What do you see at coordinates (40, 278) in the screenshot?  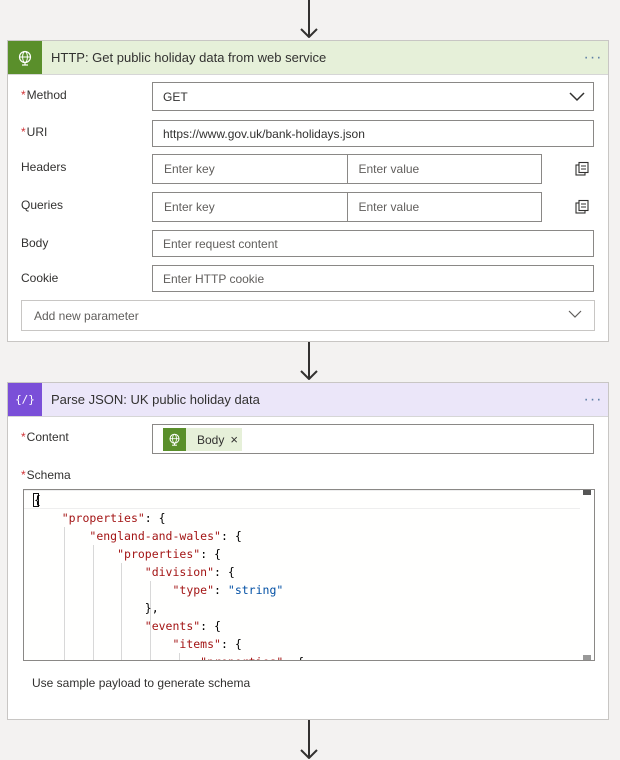 I see `cookie-label: Cookie` at bounding box center [40, 278].